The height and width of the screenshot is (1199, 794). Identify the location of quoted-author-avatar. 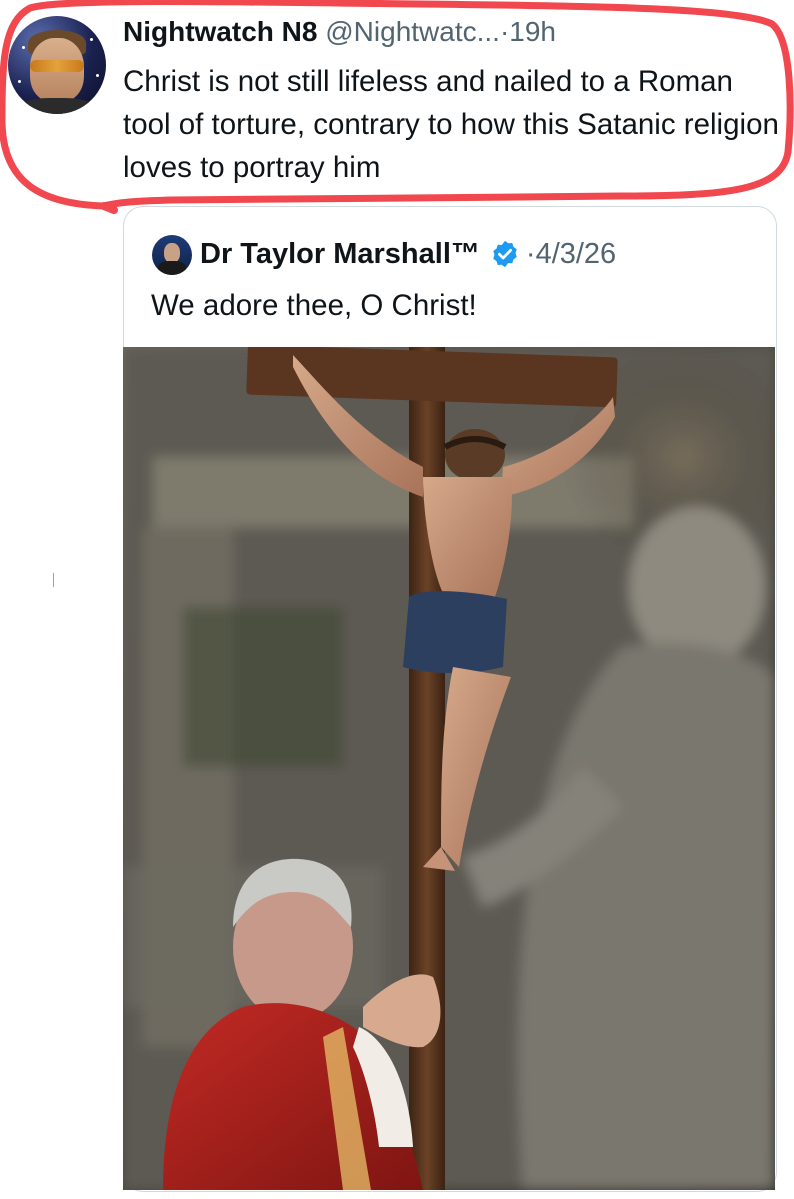
(172, 255).